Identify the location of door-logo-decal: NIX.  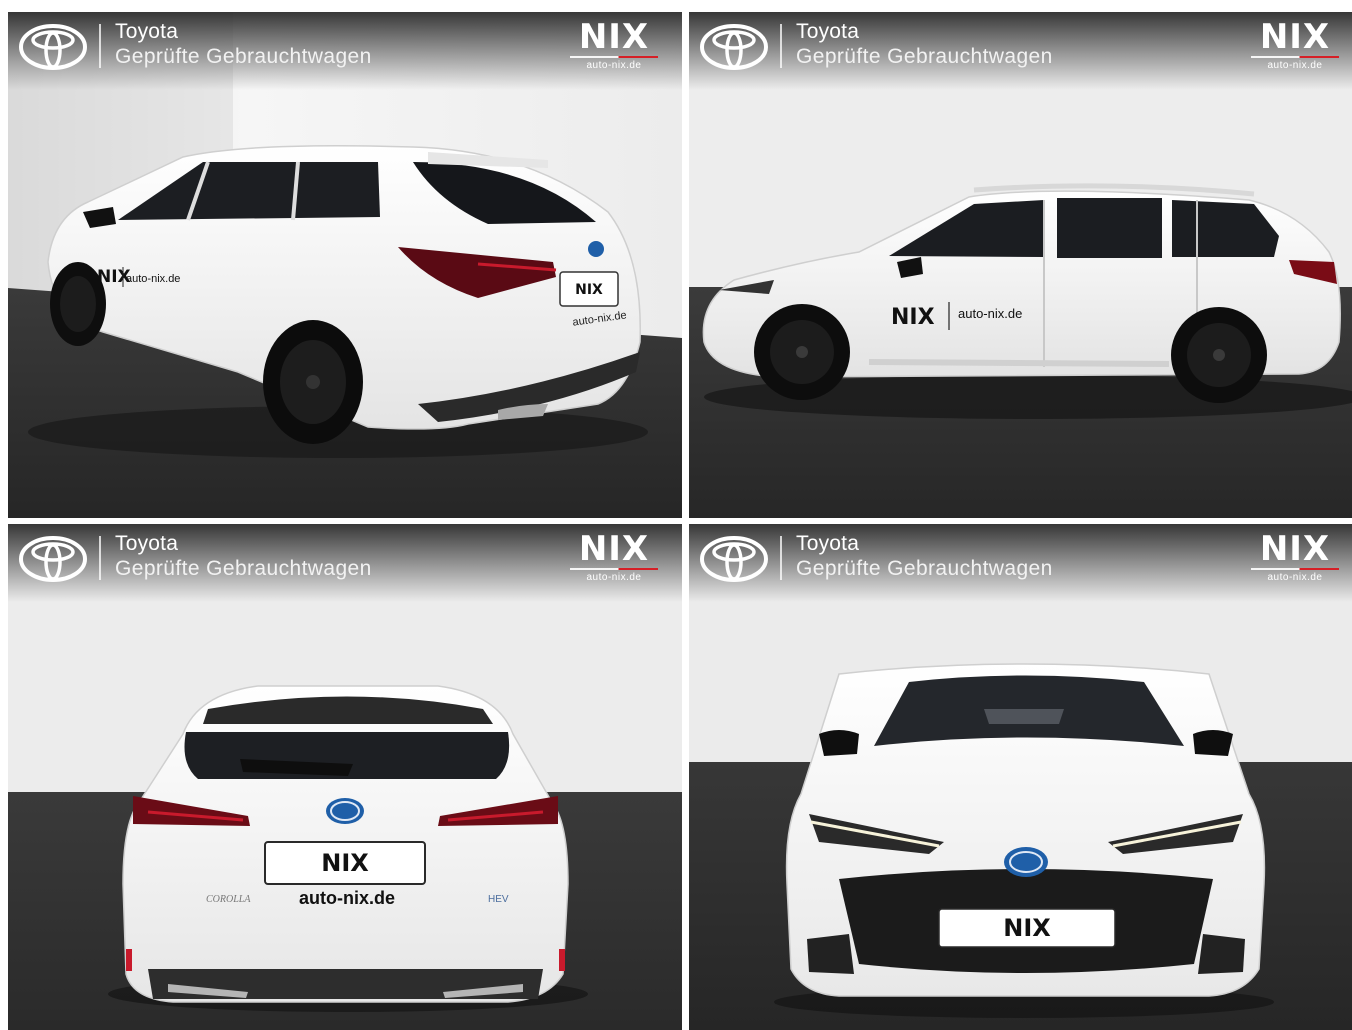
(913, 317).